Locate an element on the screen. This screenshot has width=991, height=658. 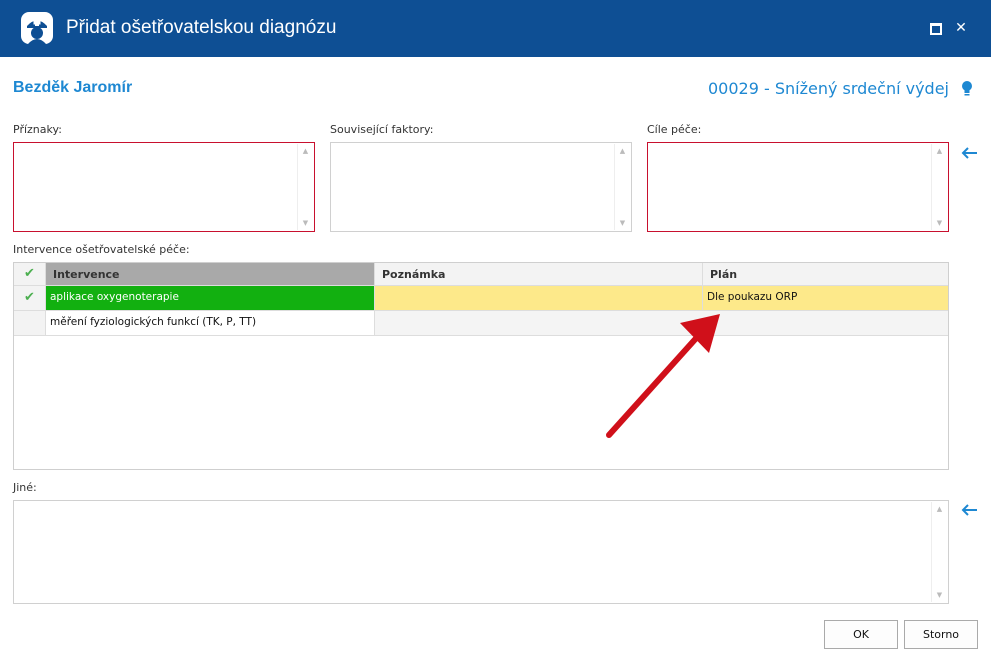
close-icon: ✕ is located at coordinates (961, 28).